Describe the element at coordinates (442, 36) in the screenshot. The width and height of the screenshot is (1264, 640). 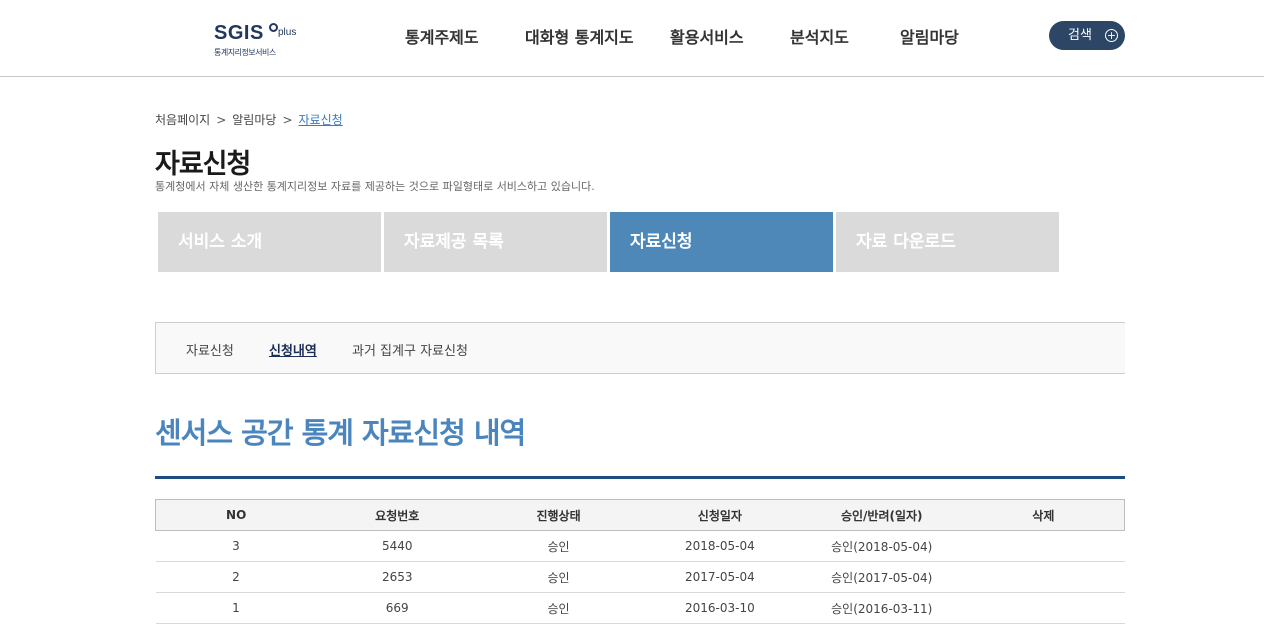
I see `nav-thematic-maps: 통계주제도` at that location.